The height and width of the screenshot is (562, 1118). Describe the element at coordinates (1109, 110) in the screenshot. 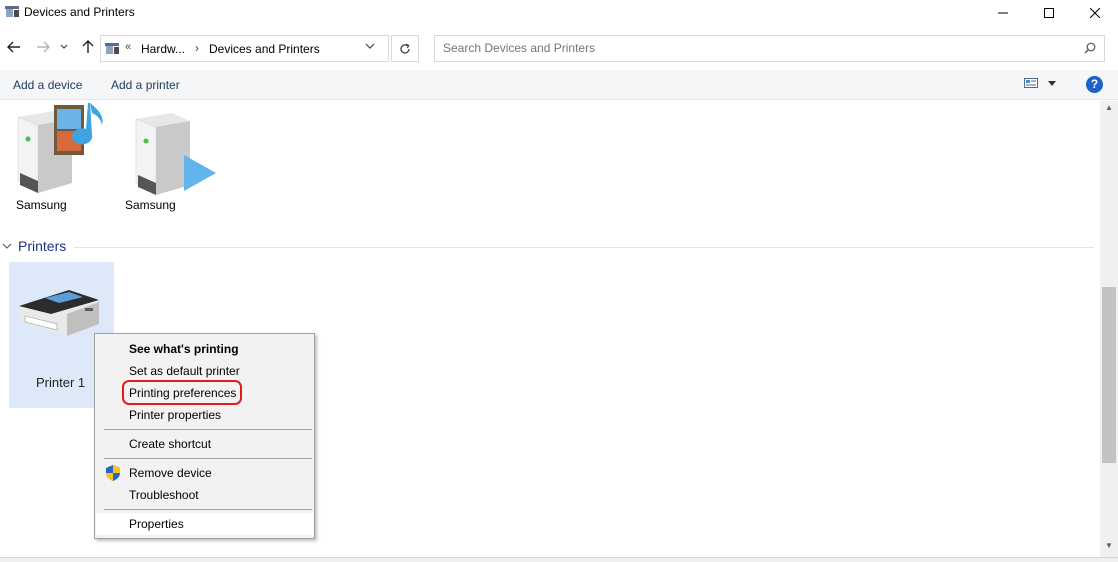

I see `scroll-up-button: ▲` at that location.